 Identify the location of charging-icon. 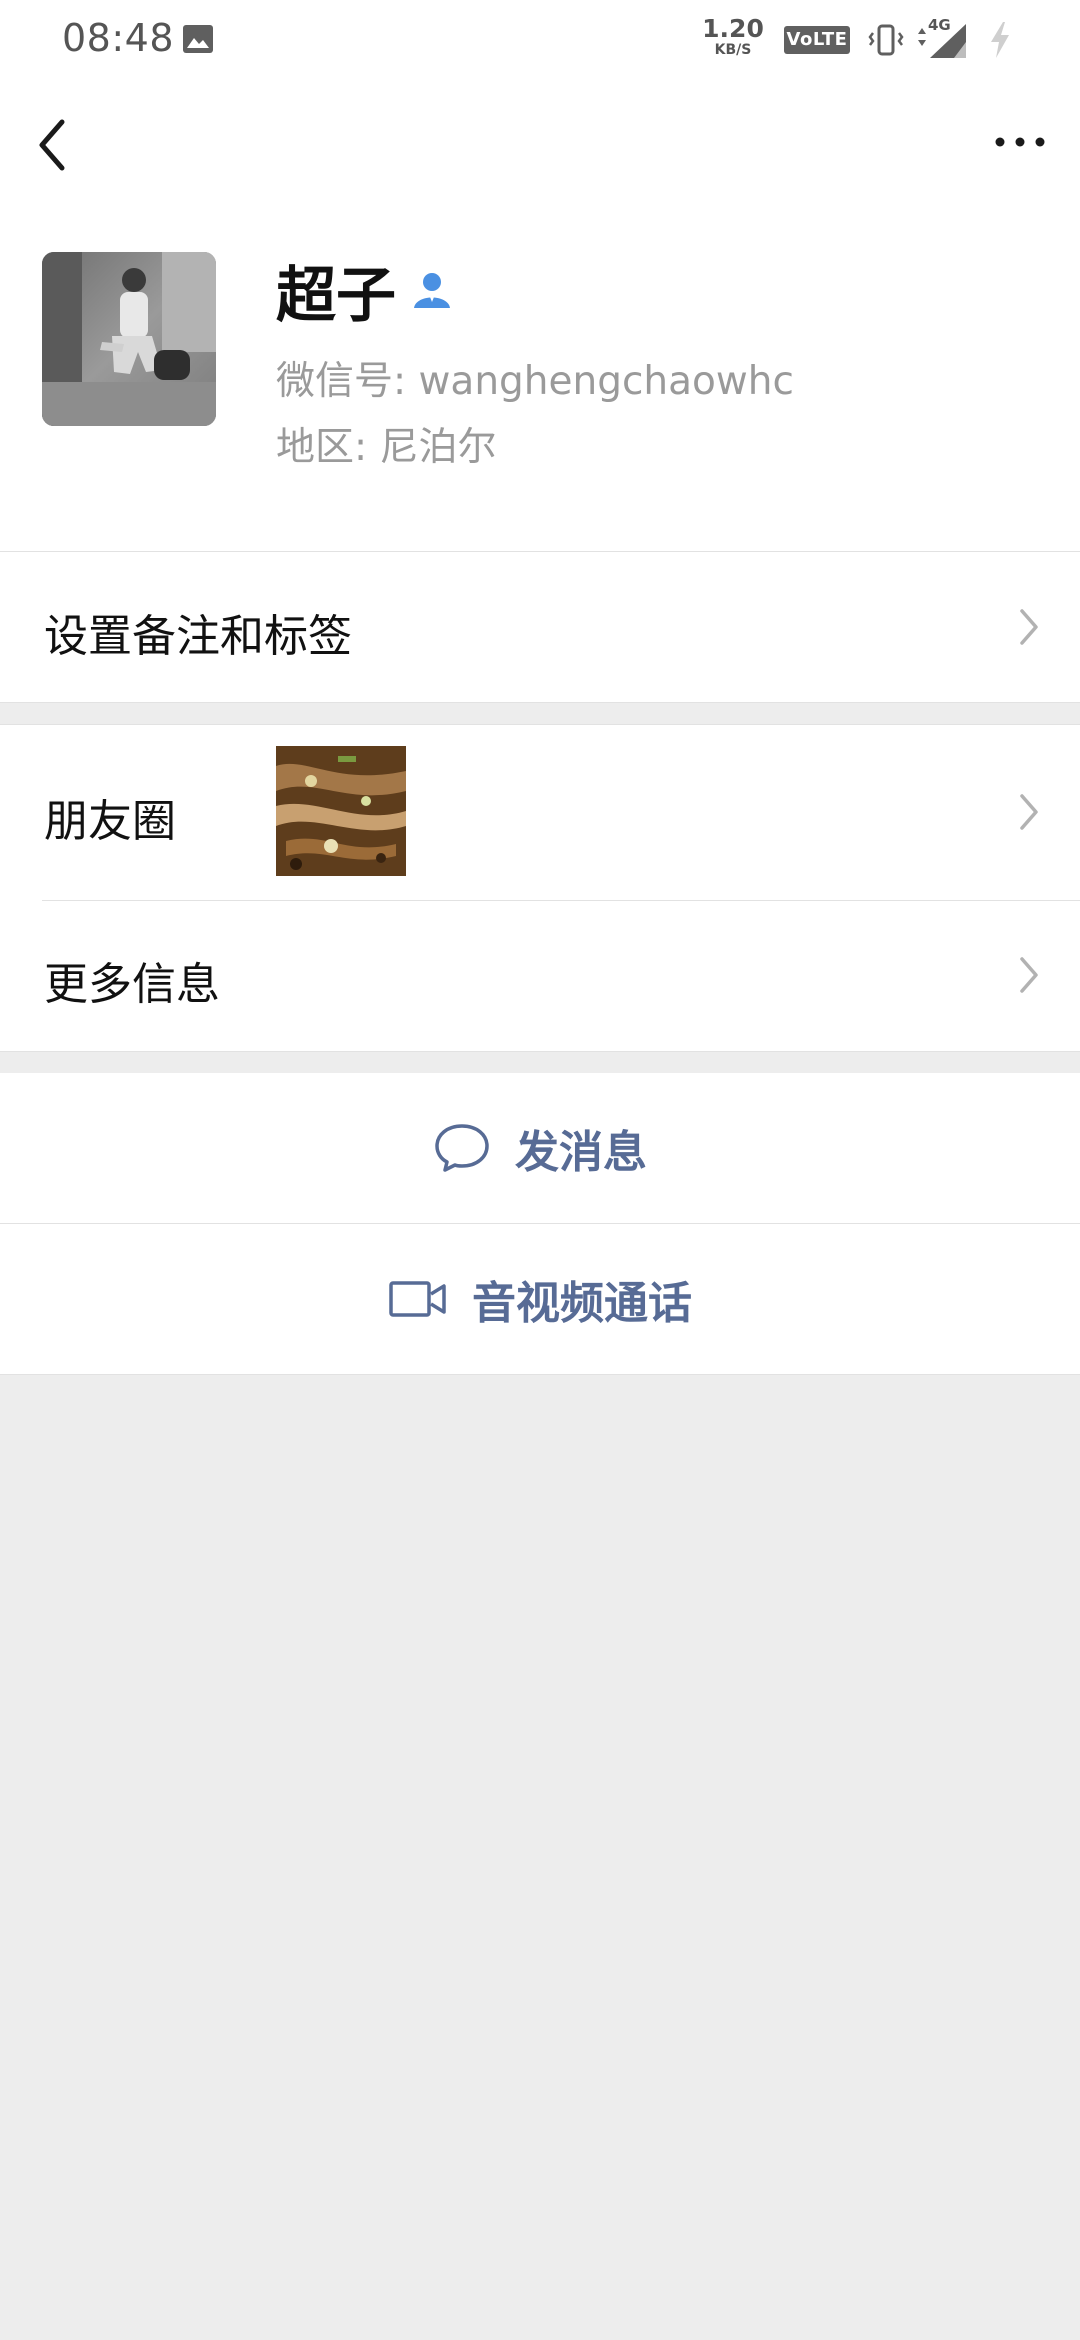
(1000, 40).